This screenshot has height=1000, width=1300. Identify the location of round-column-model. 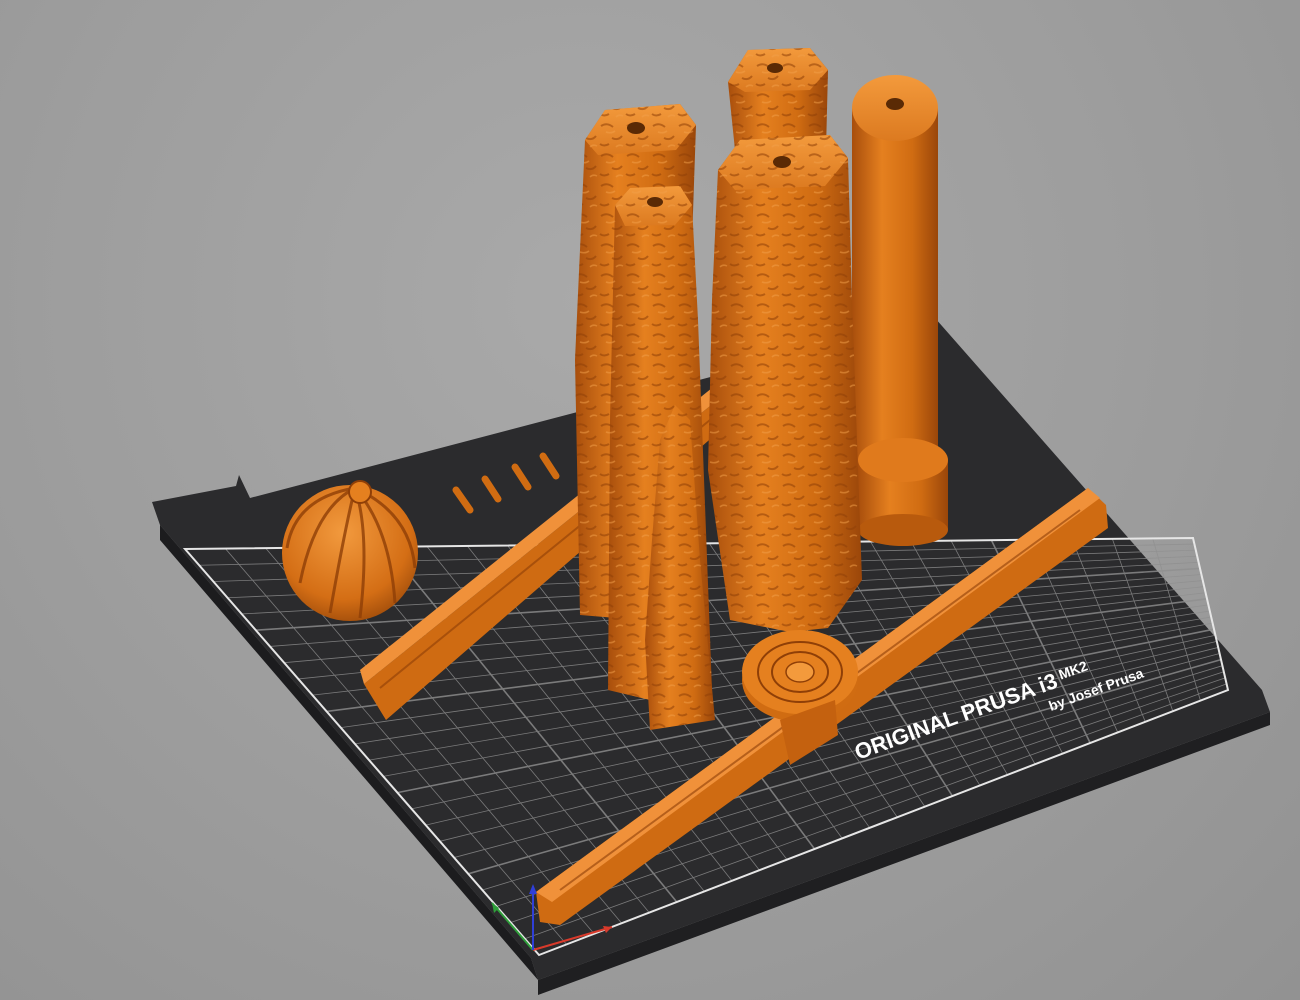
(900, 310).